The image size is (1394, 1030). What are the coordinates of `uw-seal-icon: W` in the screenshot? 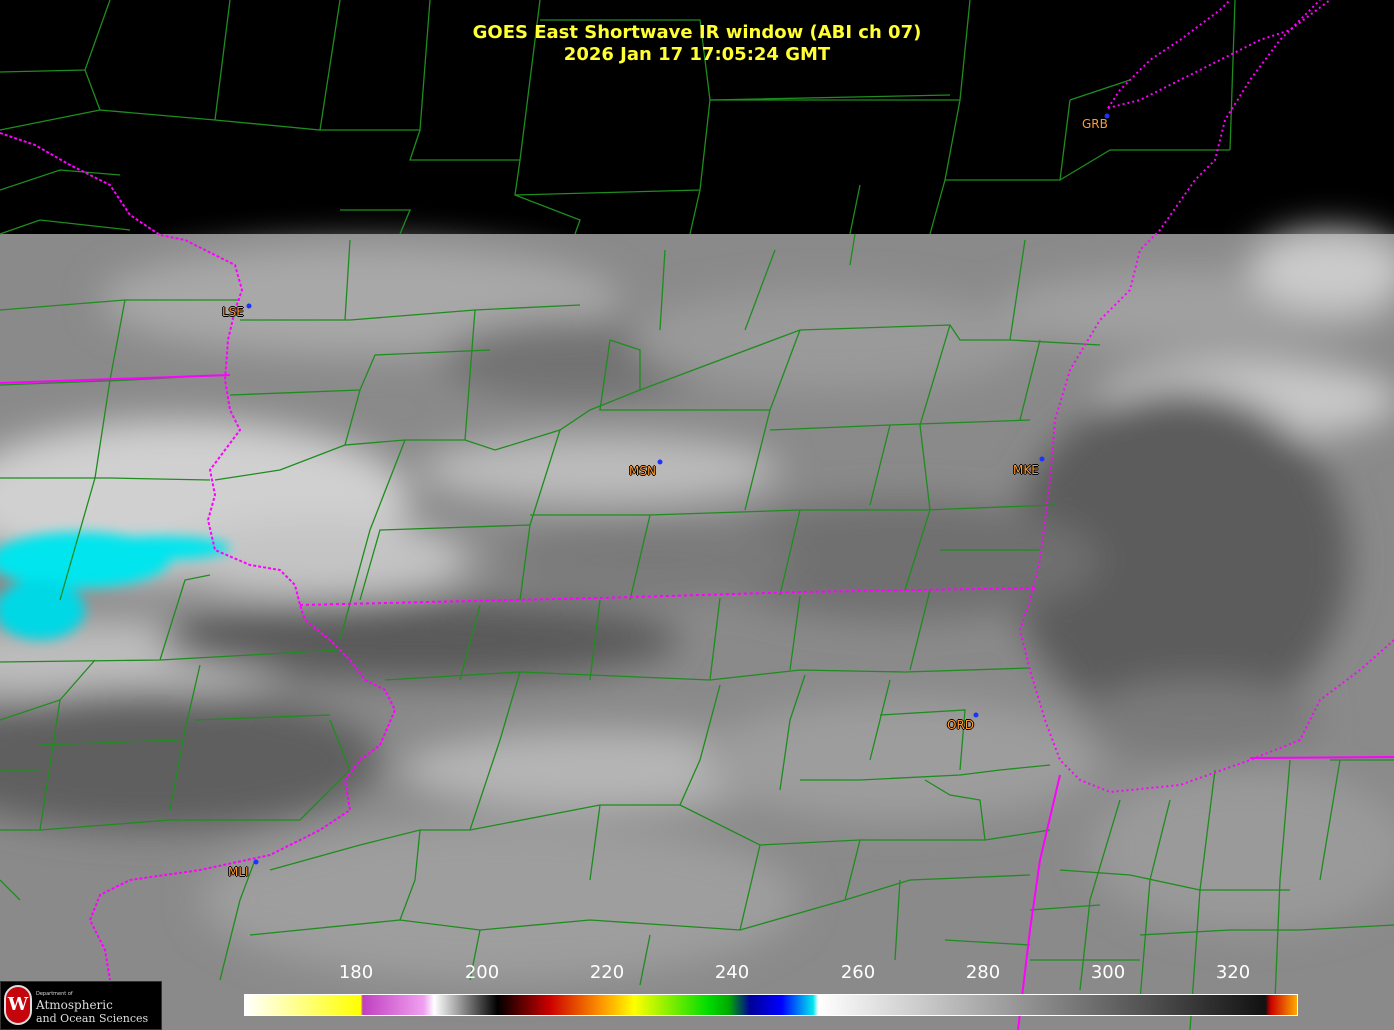 It's located at (18, 1005).